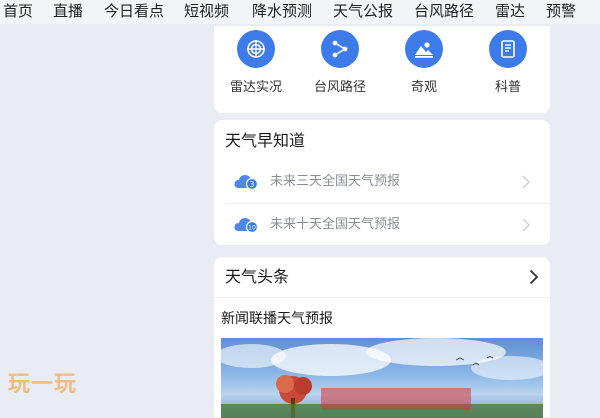 Image resolution: width=600 pixels, height=418 pixels. Describe the element at coordinates (277, 319) in the screenshot. I see `news-headline: 新闻联播天气预报` at that location.